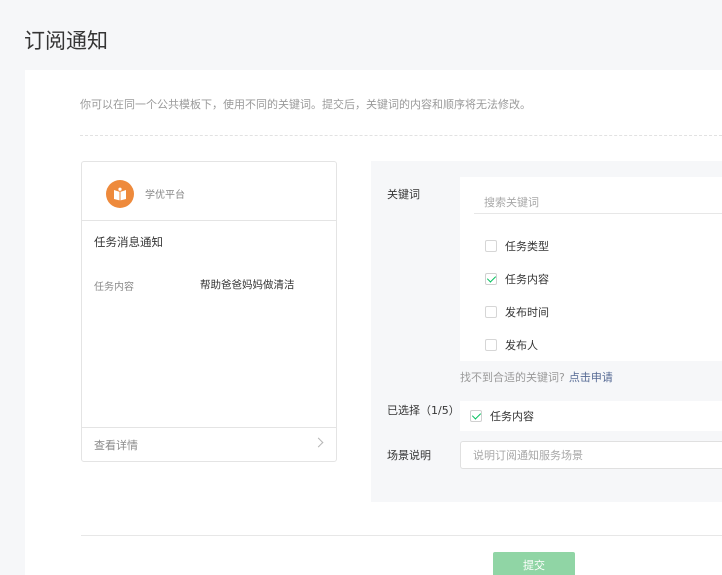 The image size is (722, 575). Describe the element at coordinates (116, 445) in the screenshot. I see `view-details-link: 查看详情` at that location.